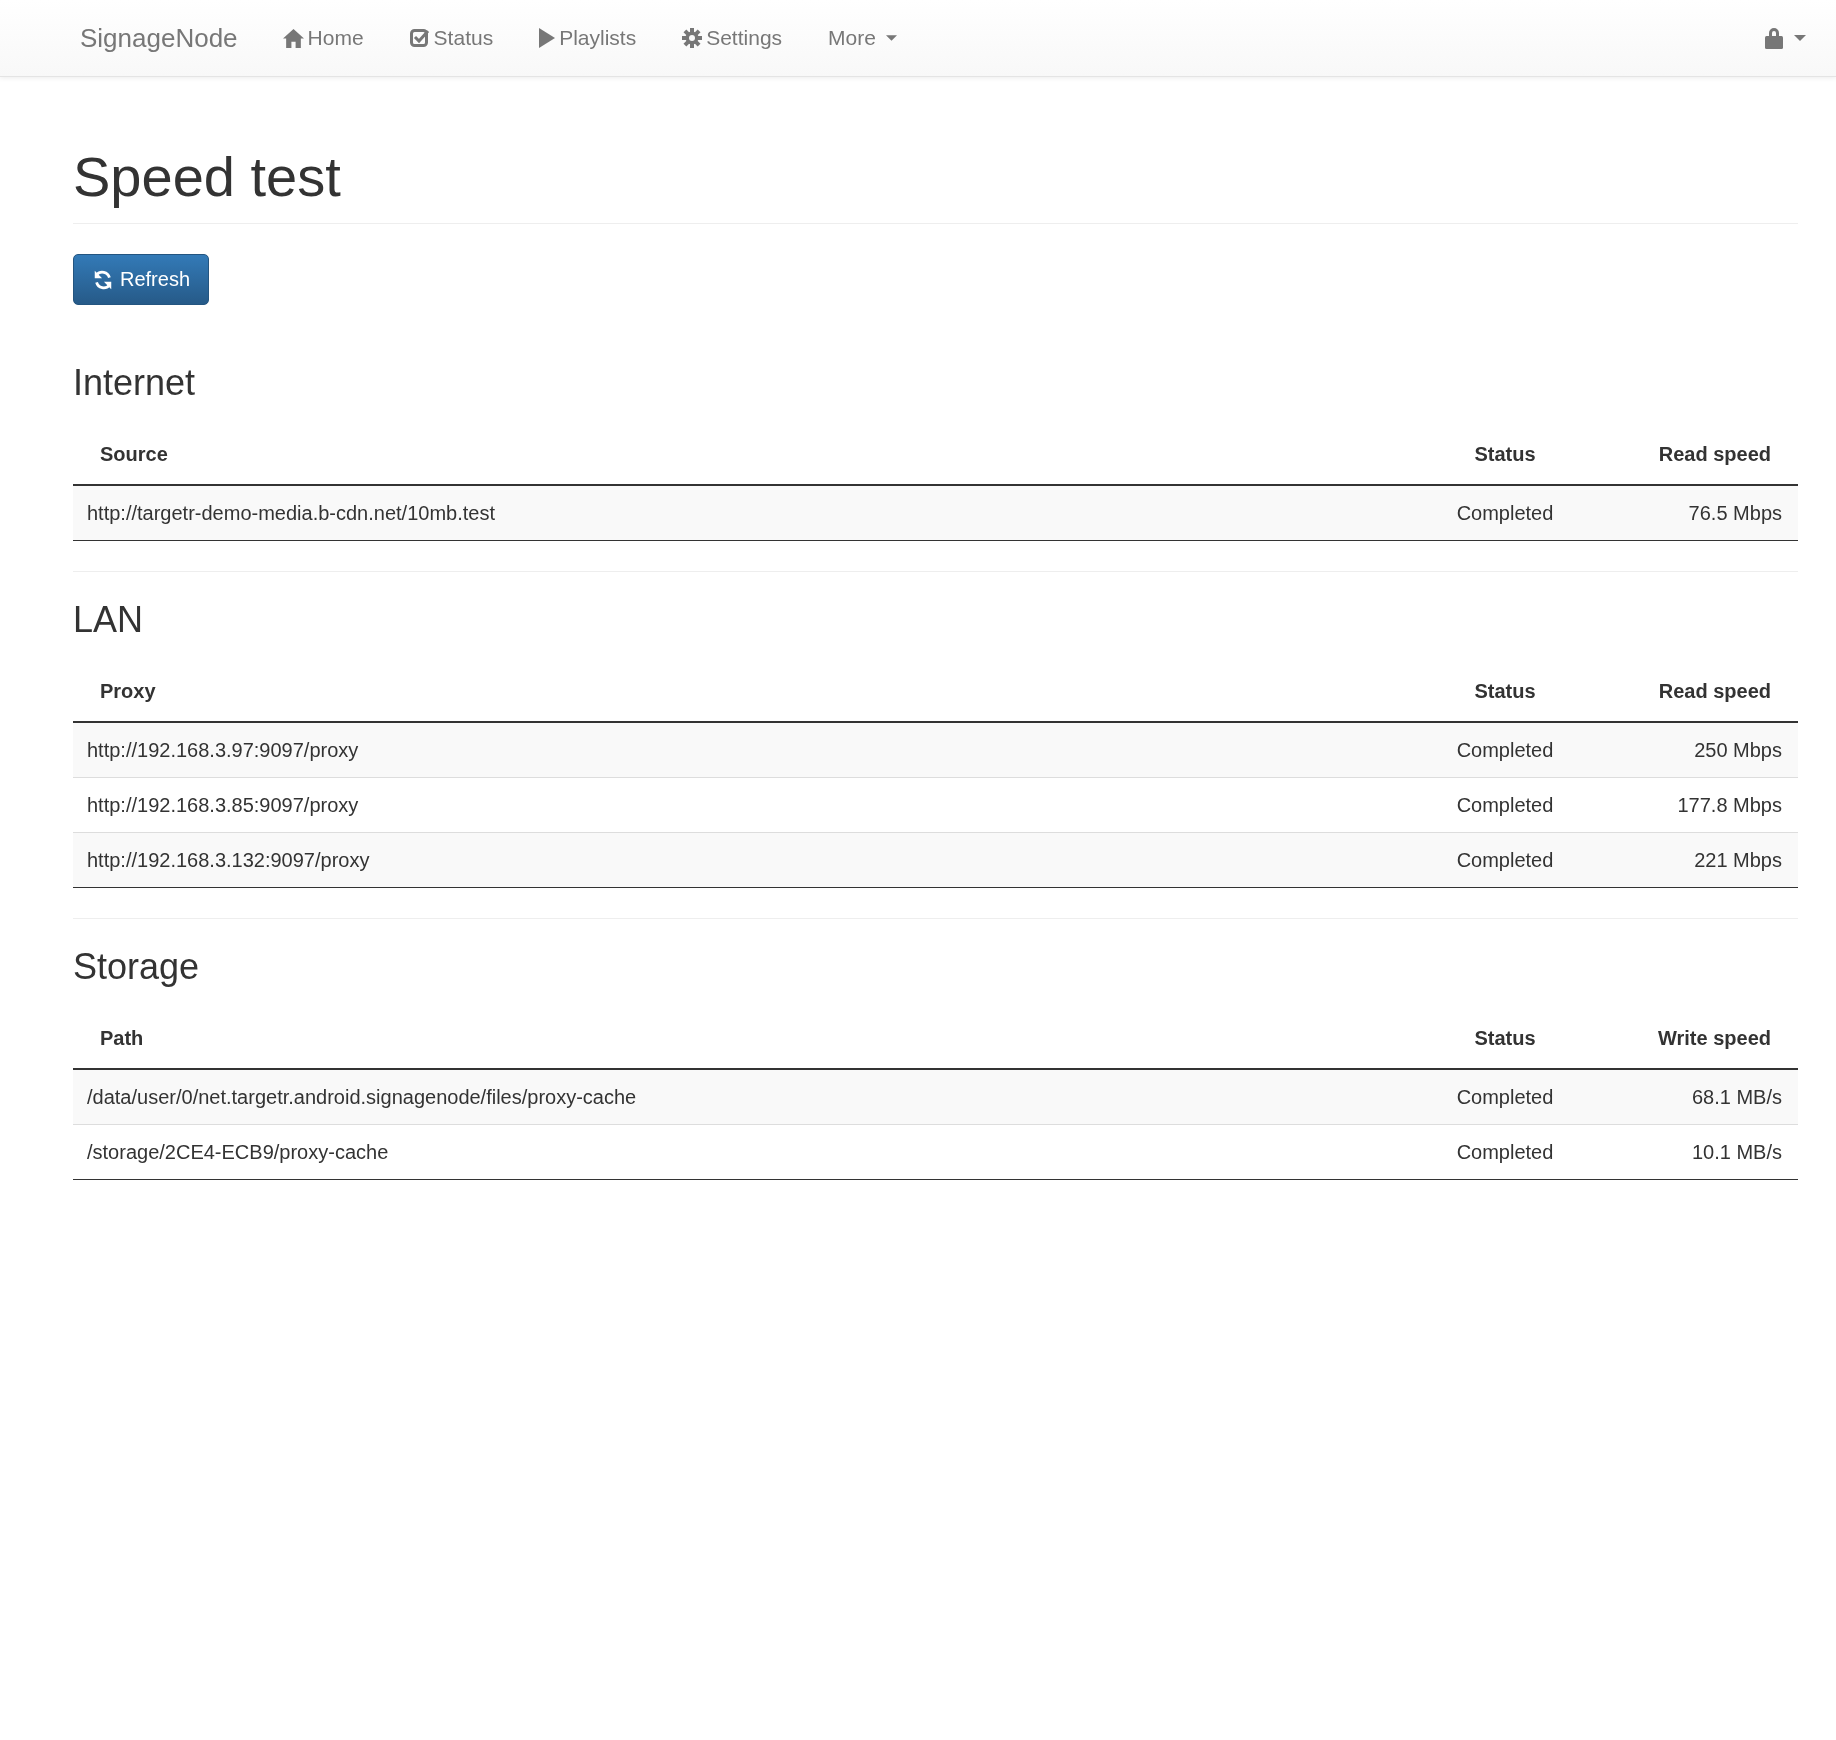 This screenshot has width=1836, height=1740. What do you see at coordinates (141, 279) in the screenshot?
I see `refresh-button: Refresh` at bounding box center [141, 279].